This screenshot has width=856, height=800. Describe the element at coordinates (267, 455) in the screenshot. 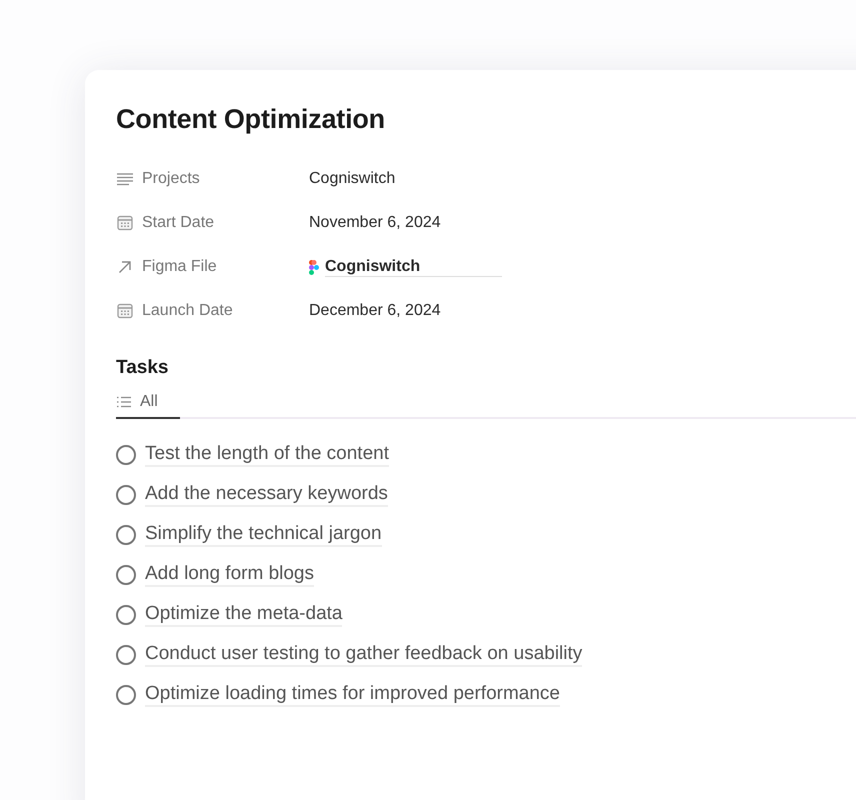

I see `task-title: Test the length of the content` at that location.